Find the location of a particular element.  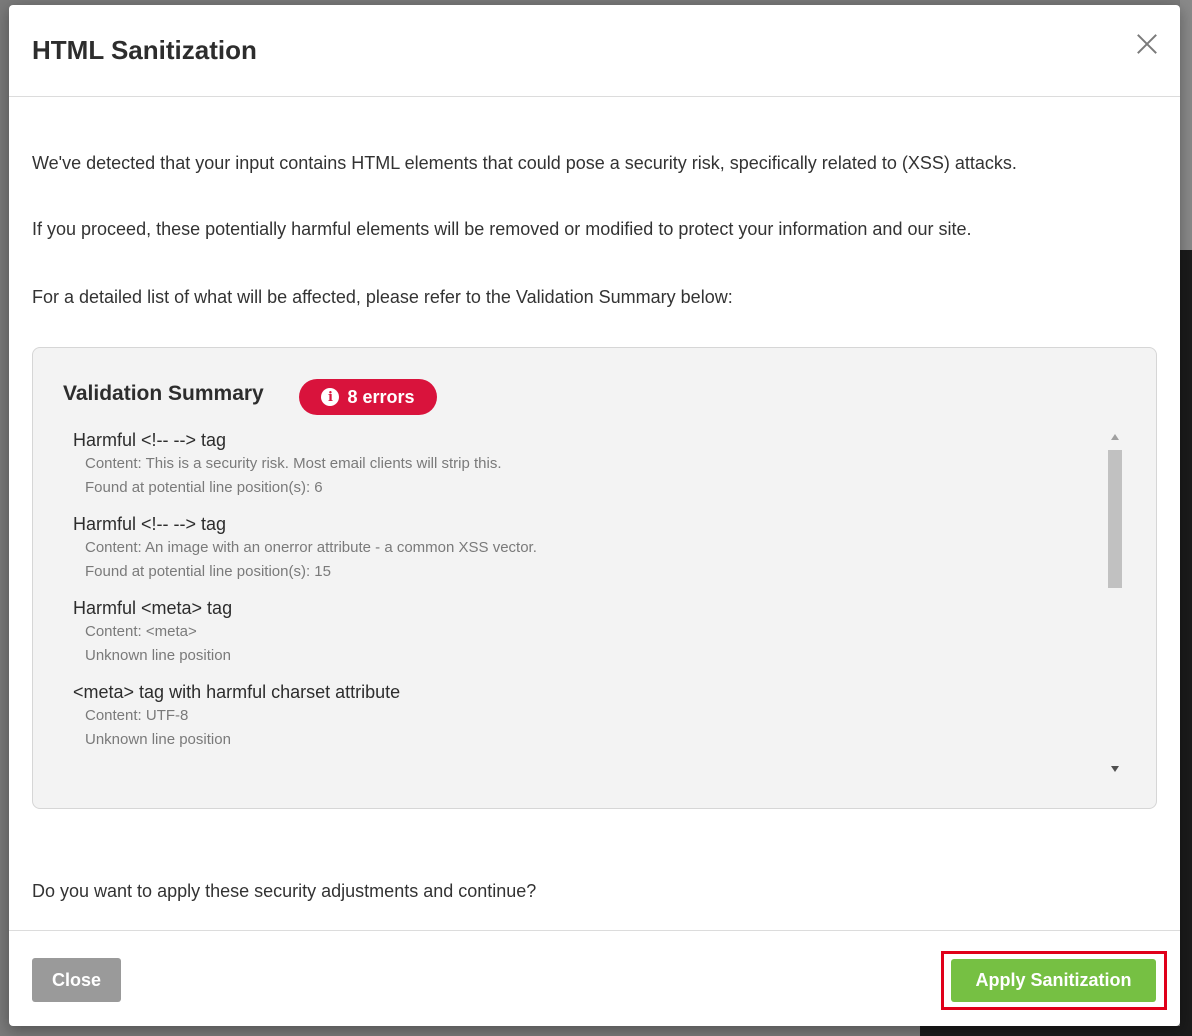

validation-summary-title: Validation Summary is located at coordinates (163, 393).